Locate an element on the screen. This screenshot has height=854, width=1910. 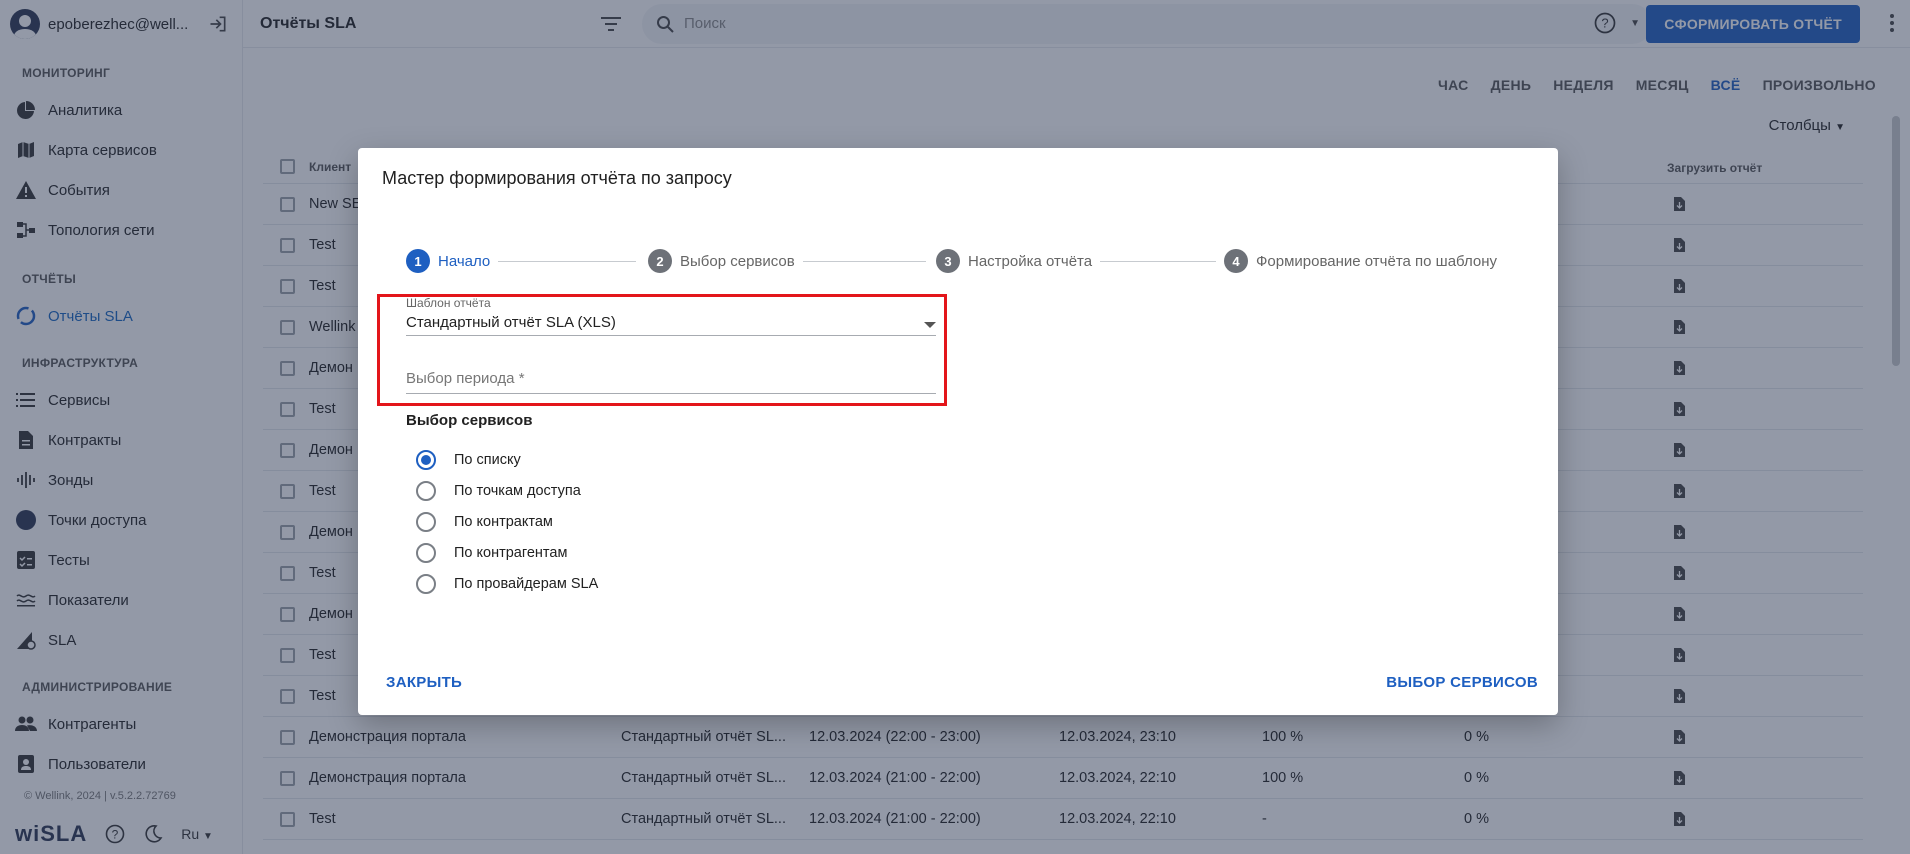
radio-option-contracts: По контрактам is located at coordinates (507, 521).